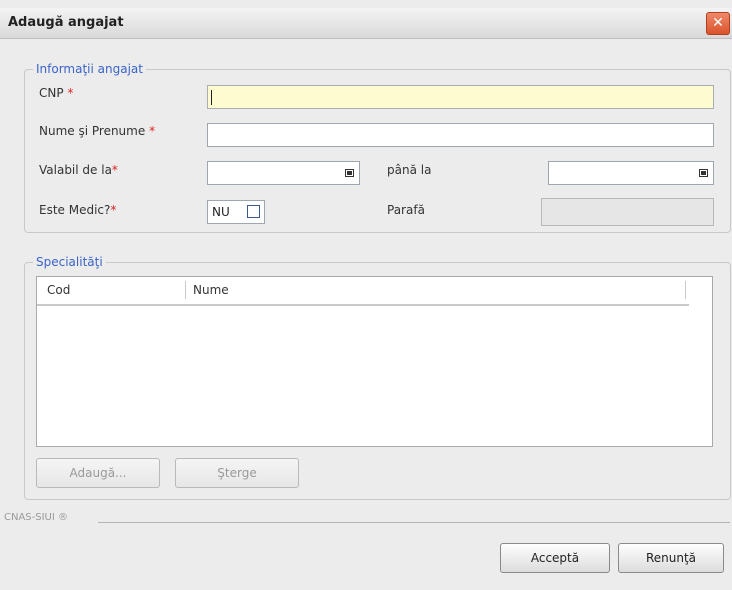 Image resolution: width=732 pixels, height=590 pixels. I want to click on cnp-input, so click(460, 97).